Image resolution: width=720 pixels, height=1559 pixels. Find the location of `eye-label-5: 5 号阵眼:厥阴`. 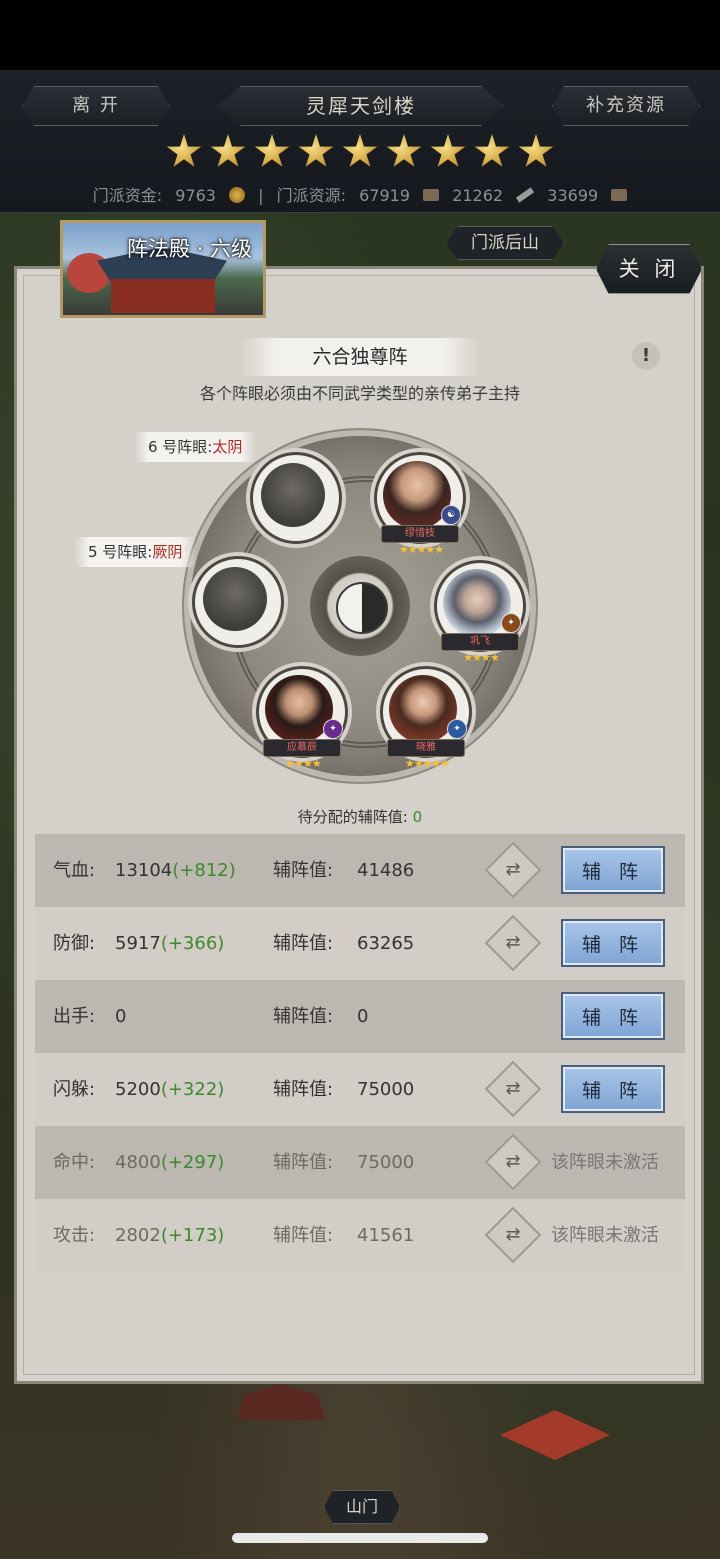

eye-label-5: 5 号阵眼:厥阴 is located at coordinates (135, 552).